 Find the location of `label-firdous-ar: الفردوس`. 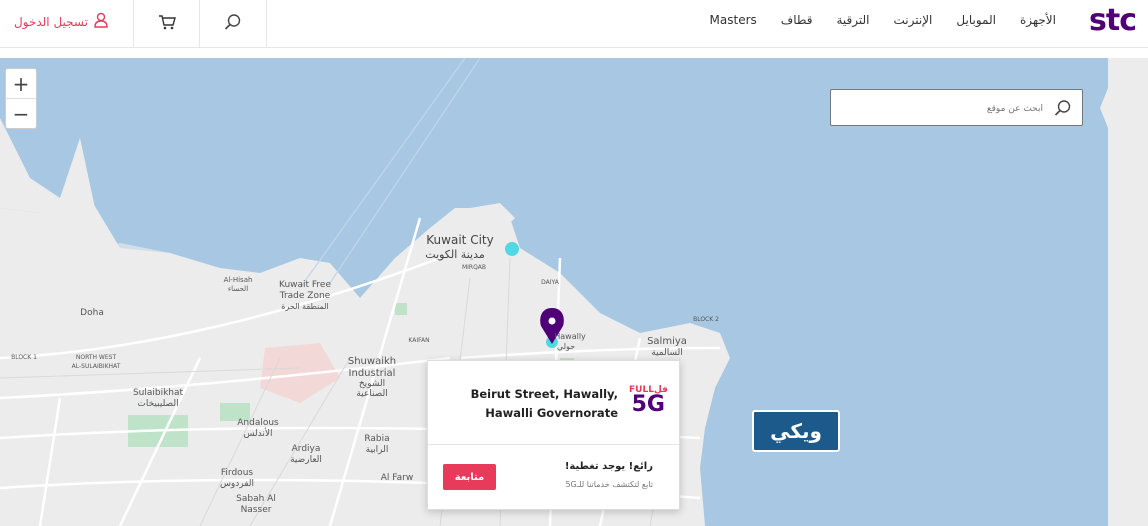

label-firdous-ar: الفردوس is located at coordinates (237, 484).